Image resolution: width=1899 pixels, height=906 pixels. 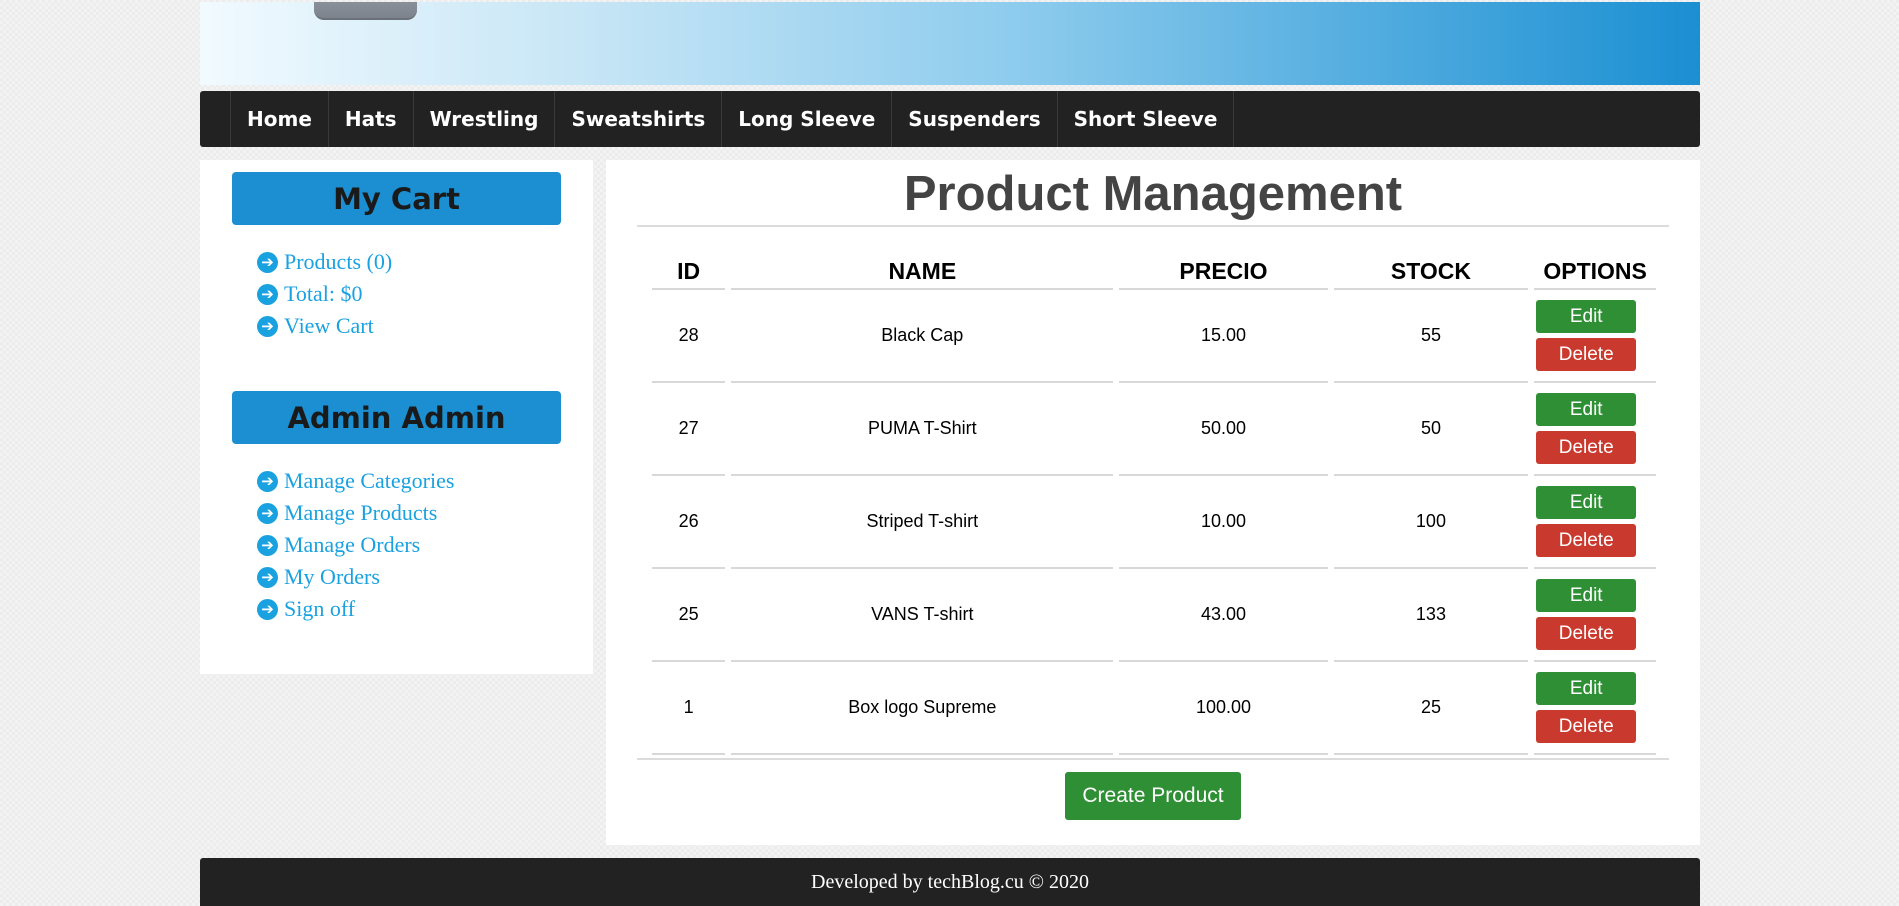 I want to click on cart-link-total: ➔ Total: $0, so click(x=324, y=294).